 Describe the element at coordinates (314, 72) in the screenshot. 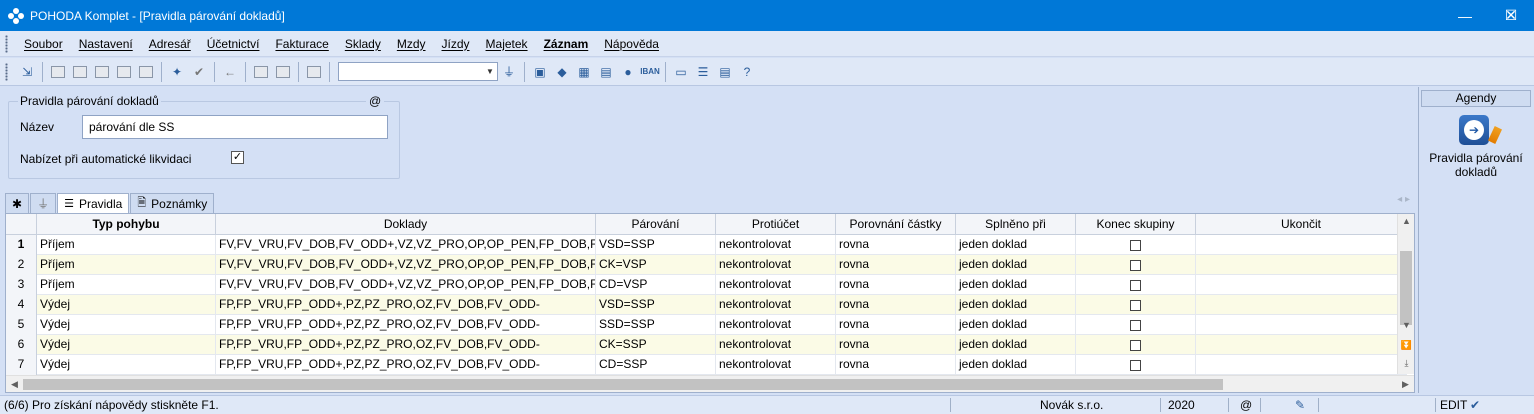

I see `paste-icon` at that location.